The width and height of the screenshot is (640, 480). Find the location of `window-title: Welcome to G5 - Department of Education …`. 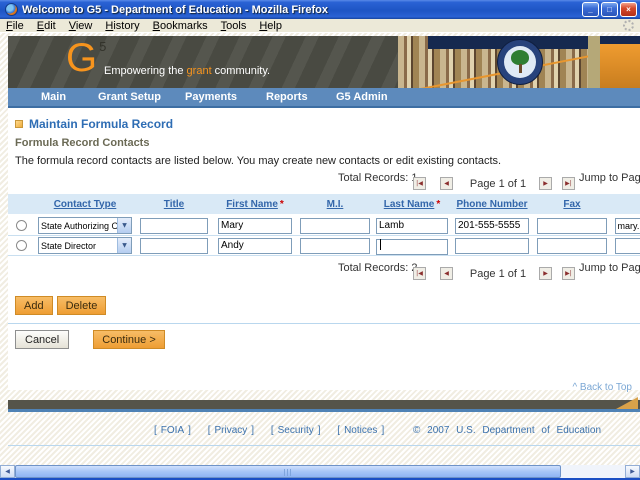

window-title: Welcome to G5 - Department of Education … is located at coordinates (175, 9).